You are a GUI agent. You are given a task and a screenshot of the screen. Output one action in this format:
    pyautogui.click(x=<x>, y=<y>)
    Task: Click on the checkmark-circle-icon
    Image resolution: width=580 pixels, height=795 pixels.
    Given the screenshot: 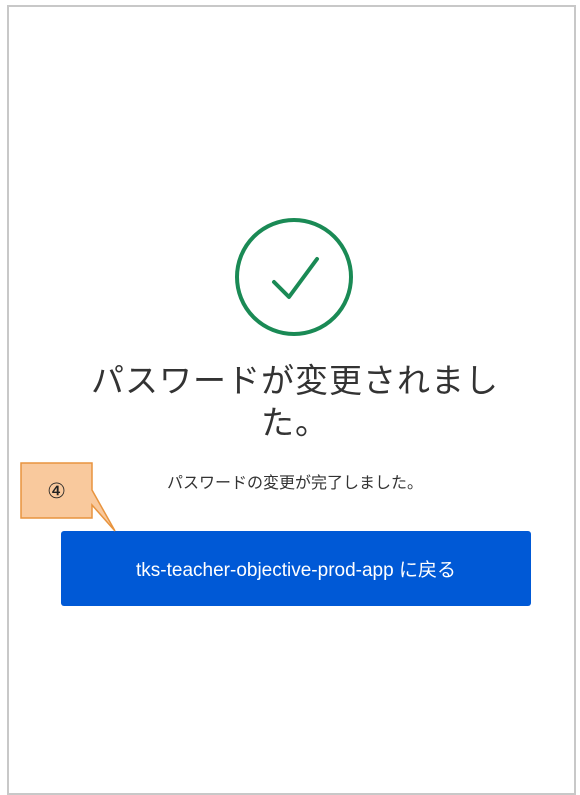 What is the action you would take?
    pyautogui.click(x=294, y=277)
    